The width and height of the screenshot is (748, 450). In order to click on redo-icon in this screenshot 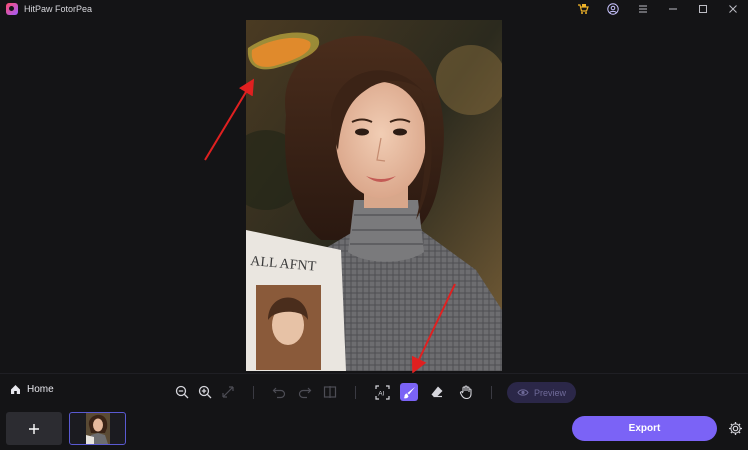, I will do `click(305, 392)`.